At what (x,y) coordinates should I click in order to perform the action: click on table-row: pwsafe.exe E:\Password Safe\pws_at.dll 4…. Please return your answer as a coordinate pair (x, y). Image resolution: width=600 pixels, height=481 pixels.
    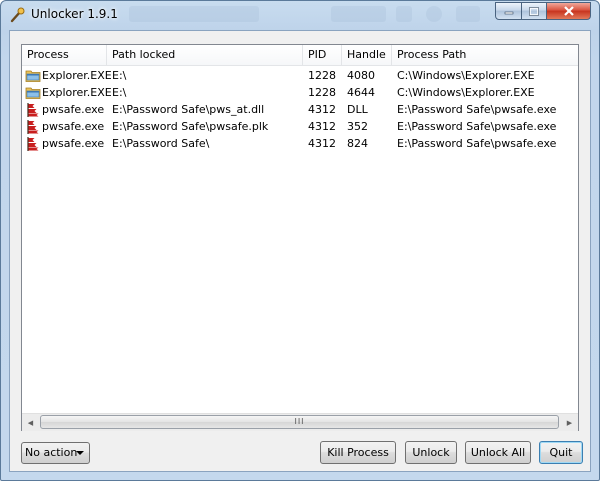
    Looking at the image, I should click on (300, 109).